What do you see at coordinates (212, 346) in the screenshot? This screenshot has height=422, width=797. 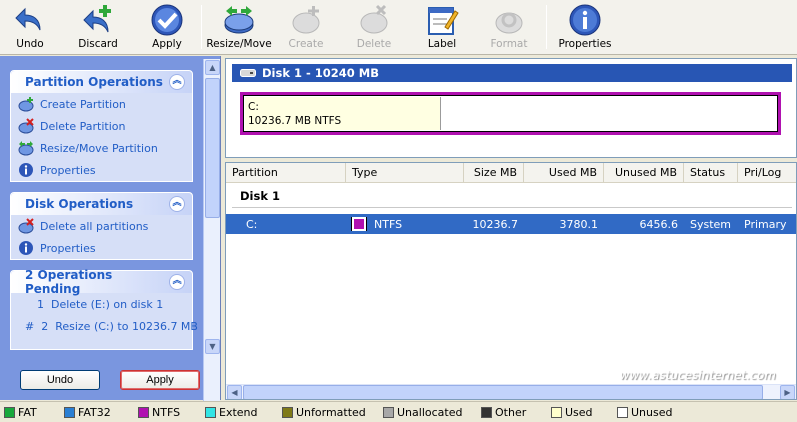 I see `scroll-down-icon: ▼` at bounding box center [212, 346].